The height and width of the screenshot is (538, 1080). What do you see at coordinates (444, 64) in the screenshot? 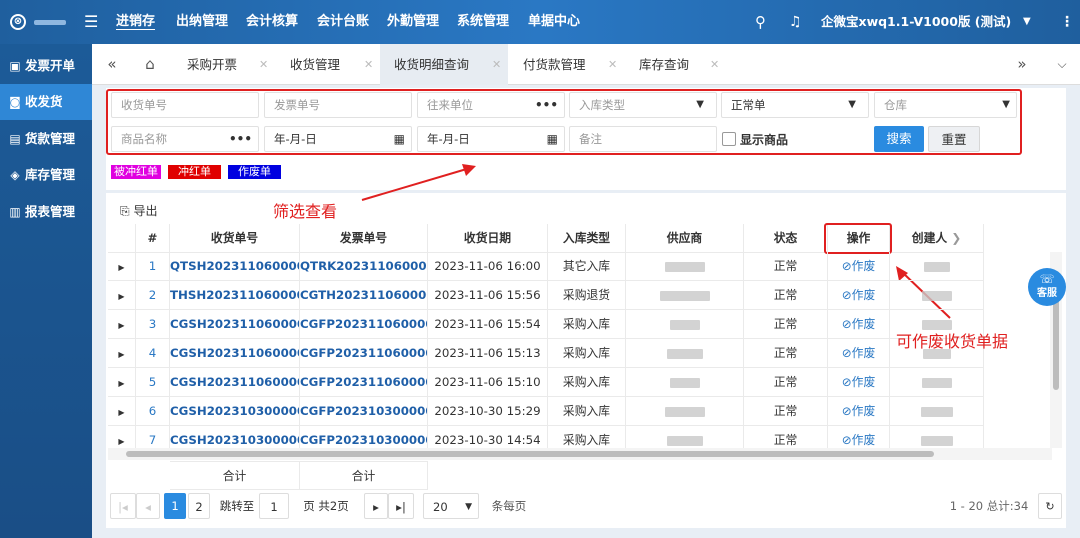
I see `tab-receipt-detail: 收货明细查询 ✕` at bounding box center [444, 64].